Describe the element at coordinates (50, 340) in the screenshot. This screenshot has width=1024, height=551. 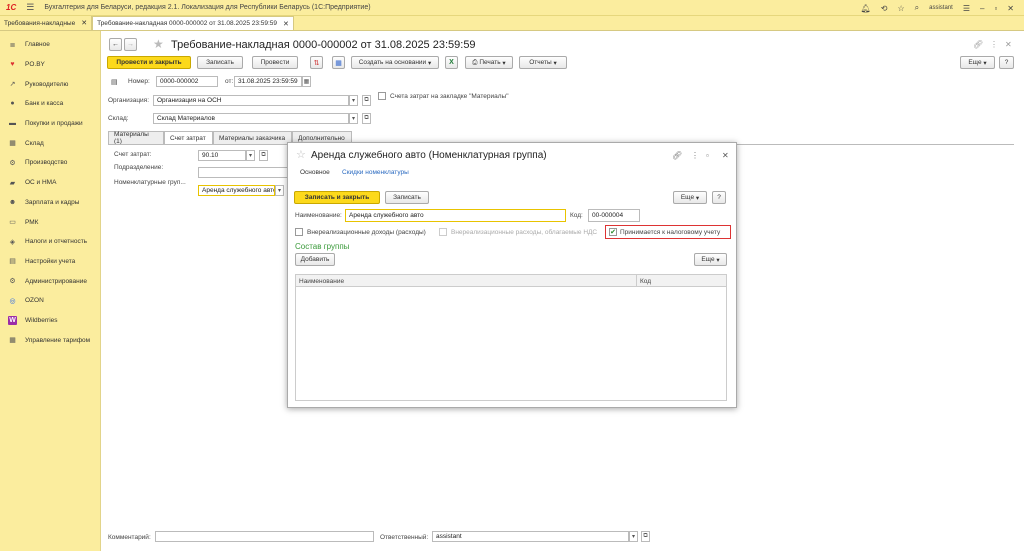
I see `sidebar-item-tariff: ▦ Управление тарифом` at that location.